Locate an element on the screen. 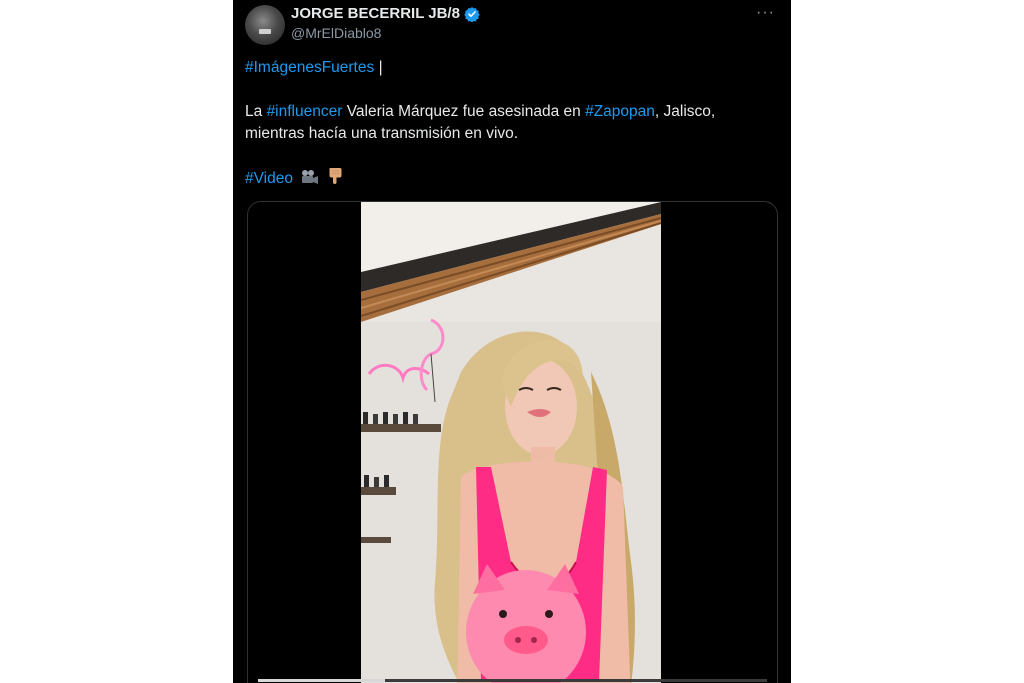 This screenshot has width=1024, height=683. verified-badge-icon is located at coordinates (472, 14).